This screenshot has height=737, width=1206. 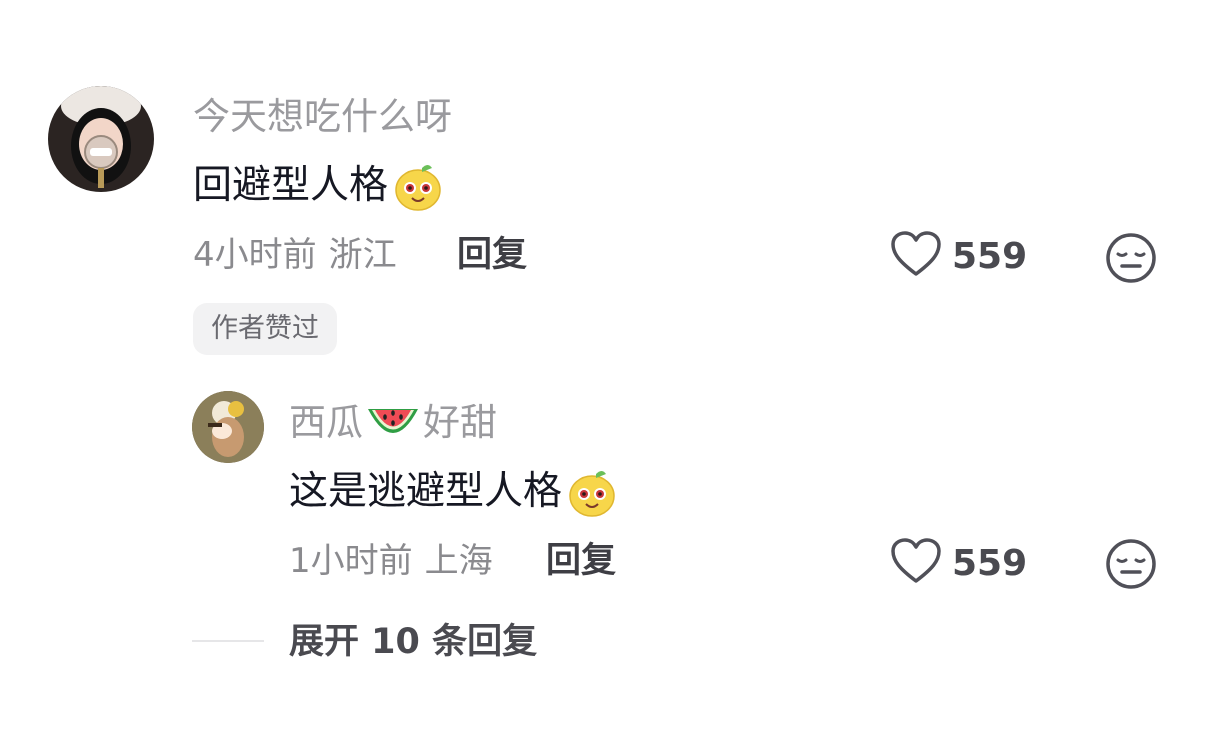 What do you see at coordinates (990, 563) in the screenshot?
I see `reply-like-count: 559` at bounding box center [990, 563].